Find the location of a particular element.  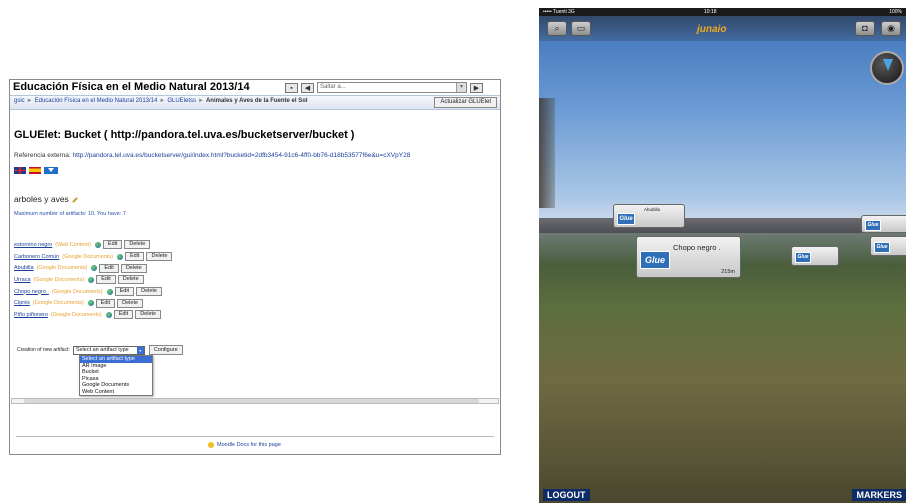

previous-arrow-icon: ◀ is located at coordinates (307, 87).